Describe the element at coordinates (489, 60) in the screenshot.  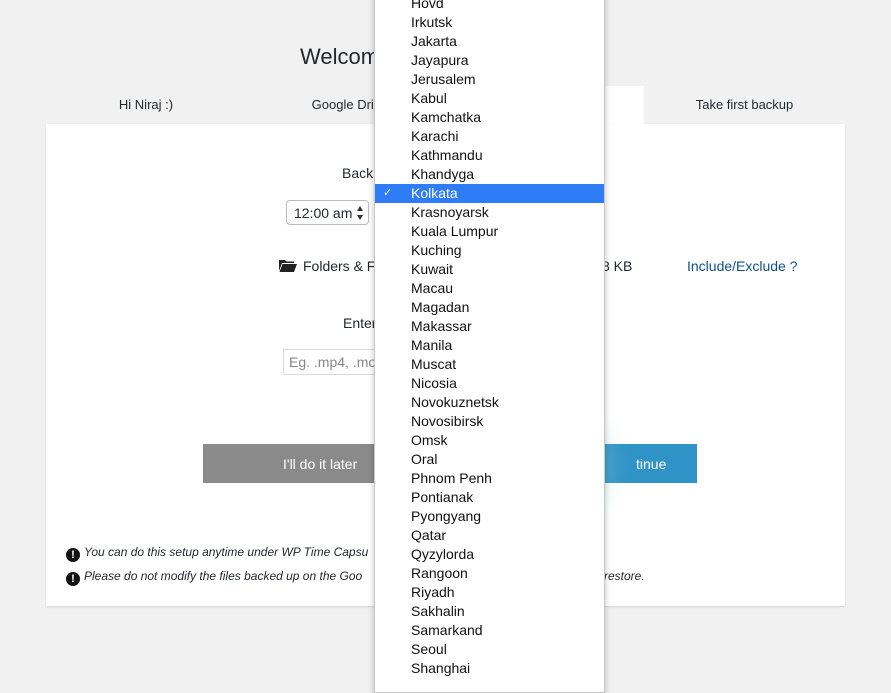
I see `timezone-option: Jayapura` at that location.